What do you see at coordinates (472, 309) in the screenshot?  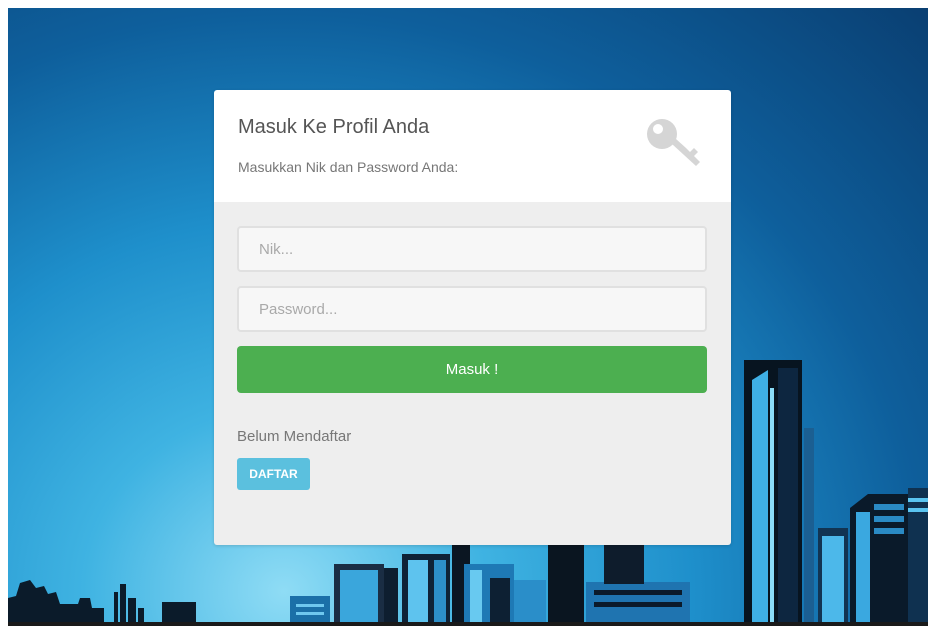 I see `password-input` at bounding box center [472, 309].